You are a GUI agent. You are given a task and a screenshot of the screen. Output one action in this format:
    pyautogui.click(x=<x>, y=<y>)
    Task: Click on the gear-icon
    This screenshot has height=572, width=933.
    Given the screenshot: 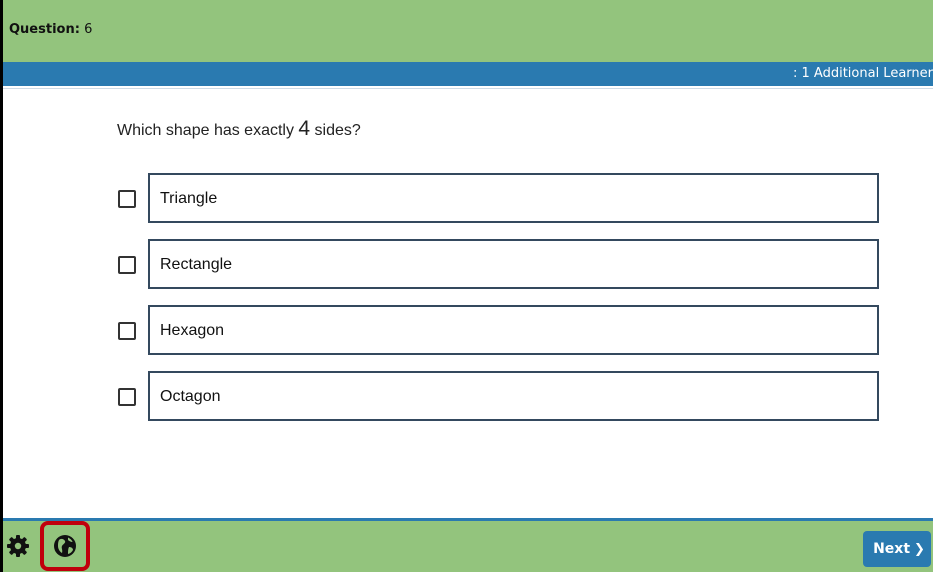 What is the action you would take?
    pyautogui.click(x=18, y=546)
    